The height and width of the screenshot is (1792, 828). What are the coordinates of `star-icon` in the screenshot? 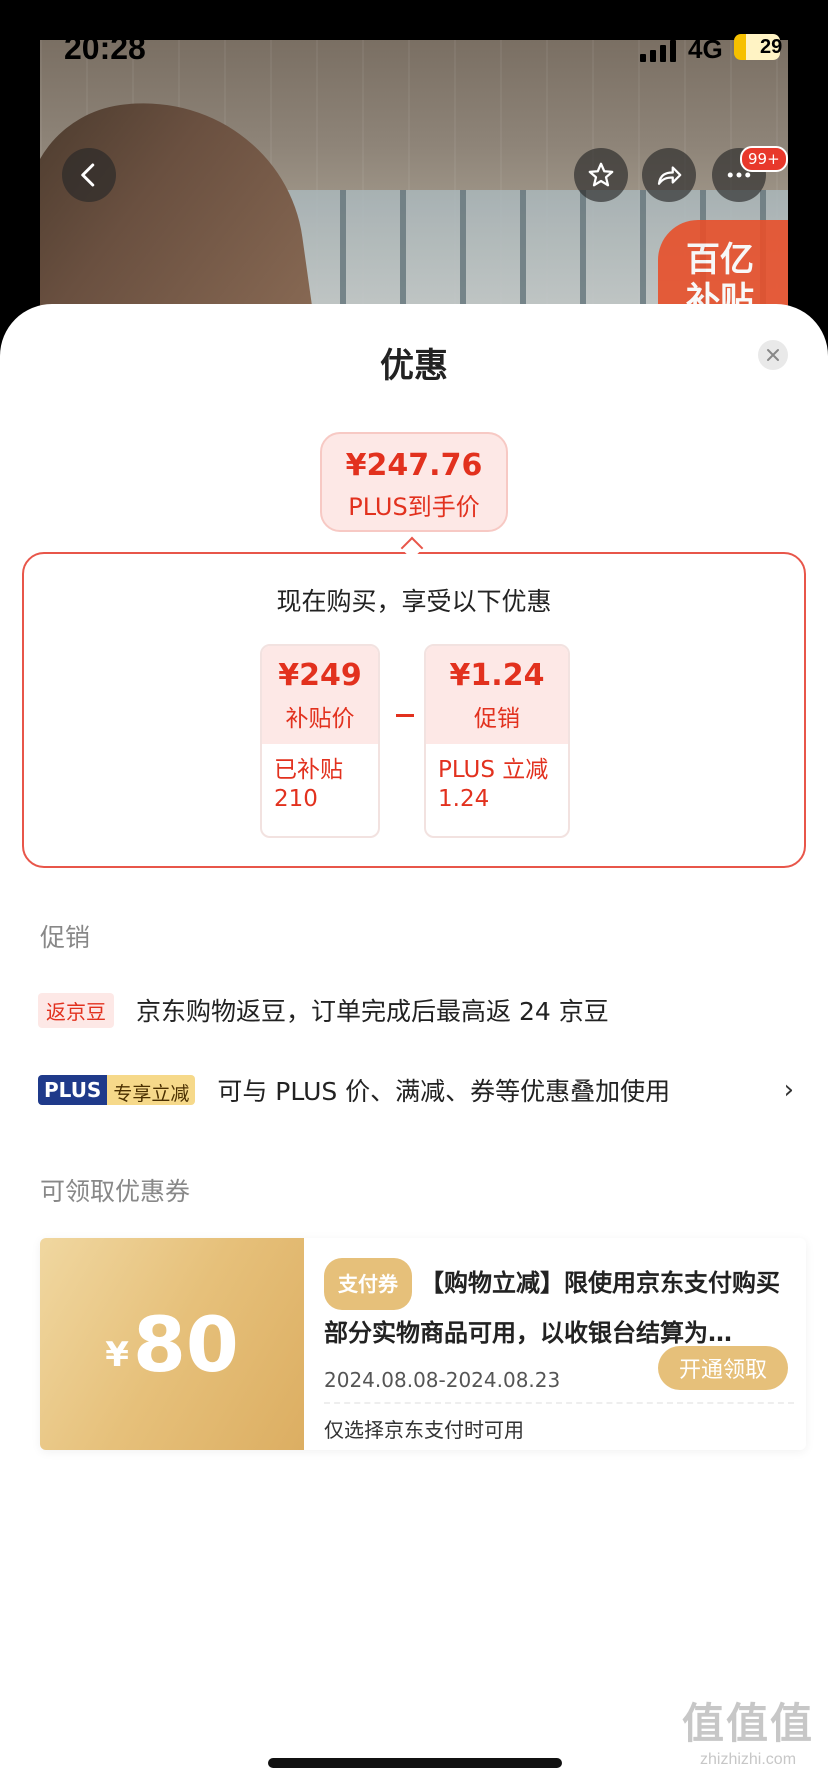 It's located at (601, 174).